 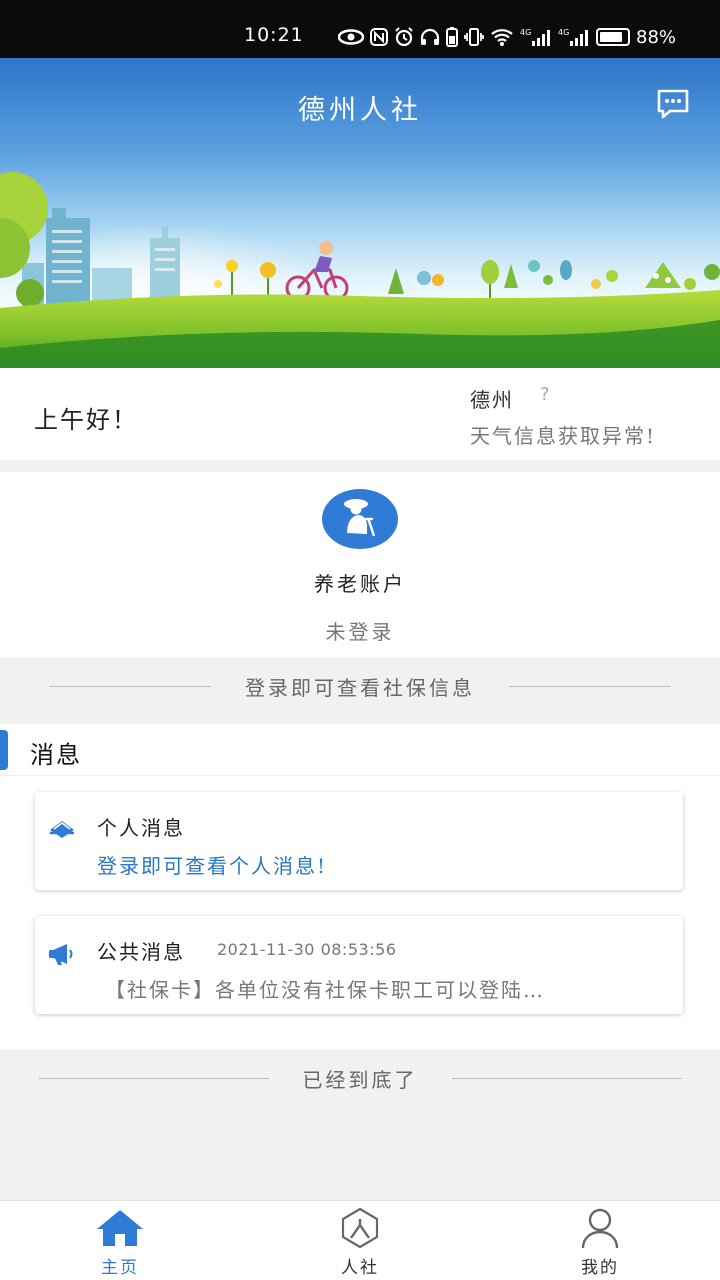 What do you see at coordinates (56, 755) in the screenshot?
I see `messages-title: 消息` at bounding box center [56, 755].